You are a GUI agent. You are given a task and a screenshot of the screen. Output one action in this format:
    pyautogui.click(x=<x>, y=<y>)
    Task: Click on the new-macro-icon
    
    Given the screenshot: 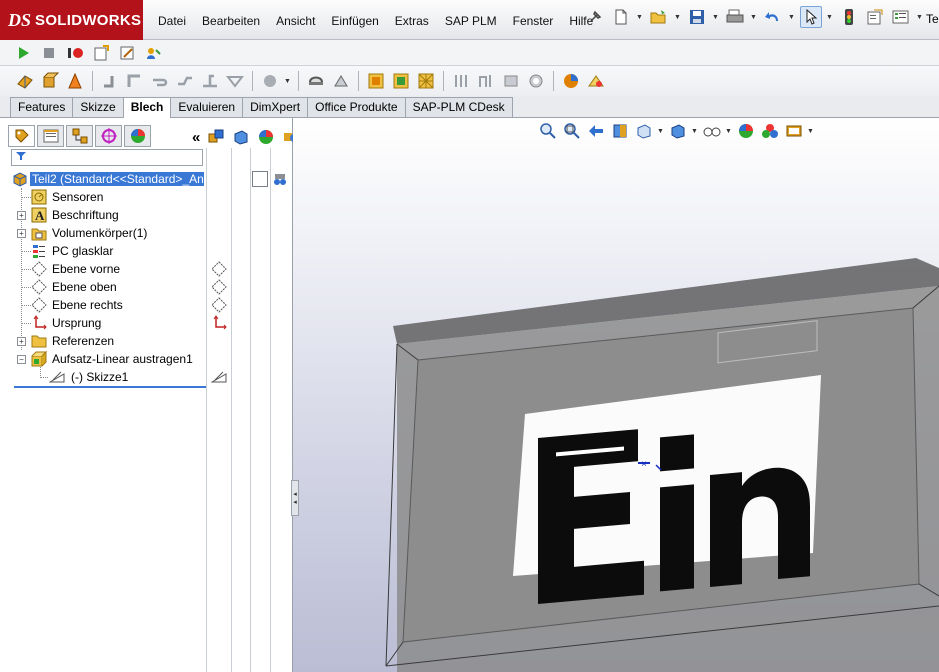 What is the action you would take?
    pyautogui.click(x=101, y=53)
    